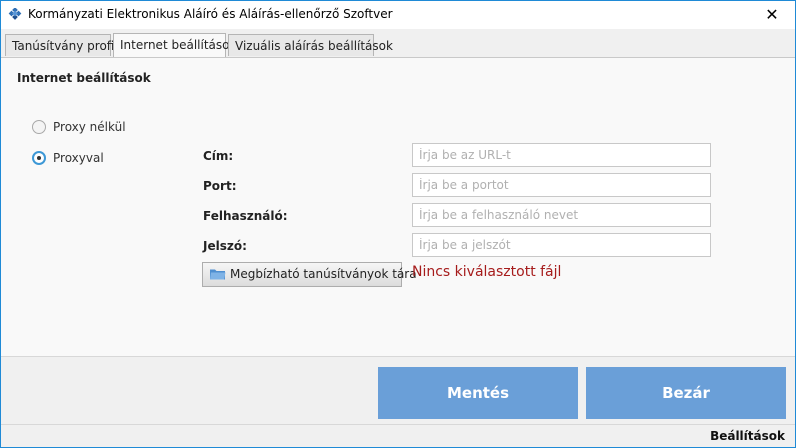 This screenshot has width=796, height=448. Describe the element at coordinates (478, 393) in the screenshot. I see `save-button: Mentés` at that location.